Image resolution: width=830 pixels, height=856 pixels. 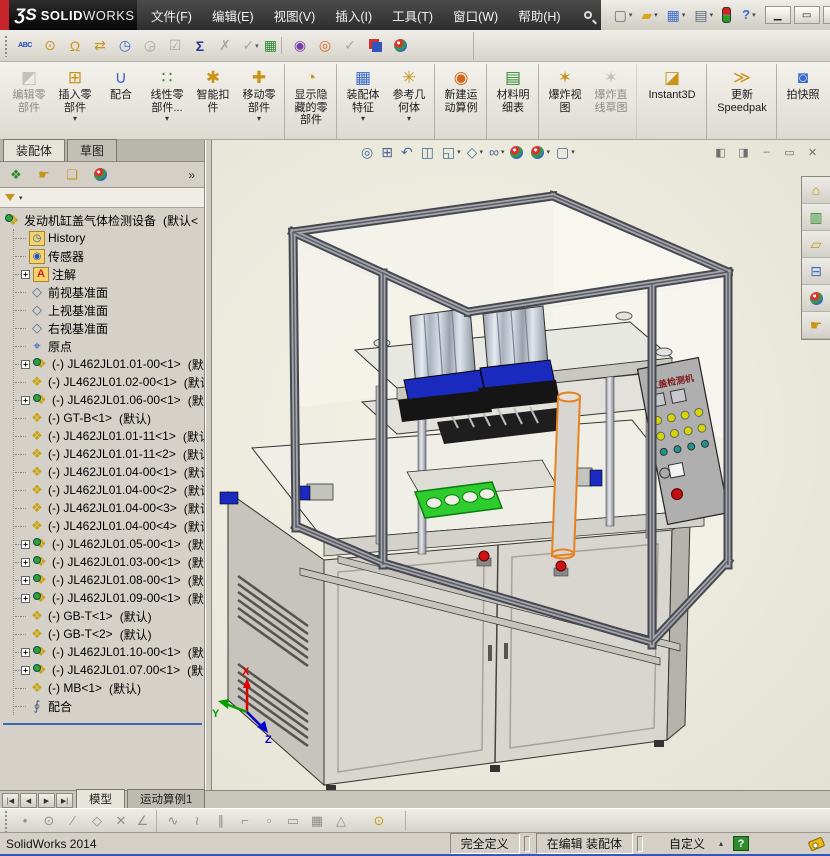 What do you see at coordinates (109, 562) in the screenshot?
I see `tree-item: + (-) JL462JL01.03-00<1> (默认` at bounding box center [109, 562].